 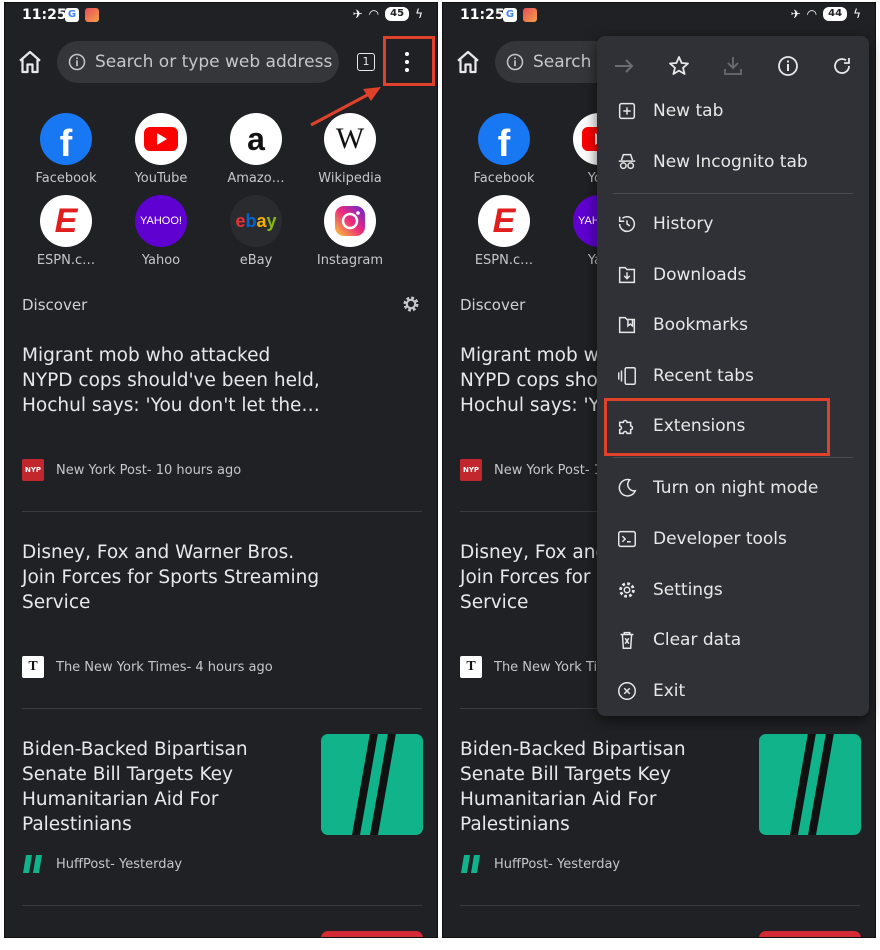 What do you see at coordinates (700, 275) in the screenshot?
I see `menu-item-label: Downloads` at bounding box center [700, 275].